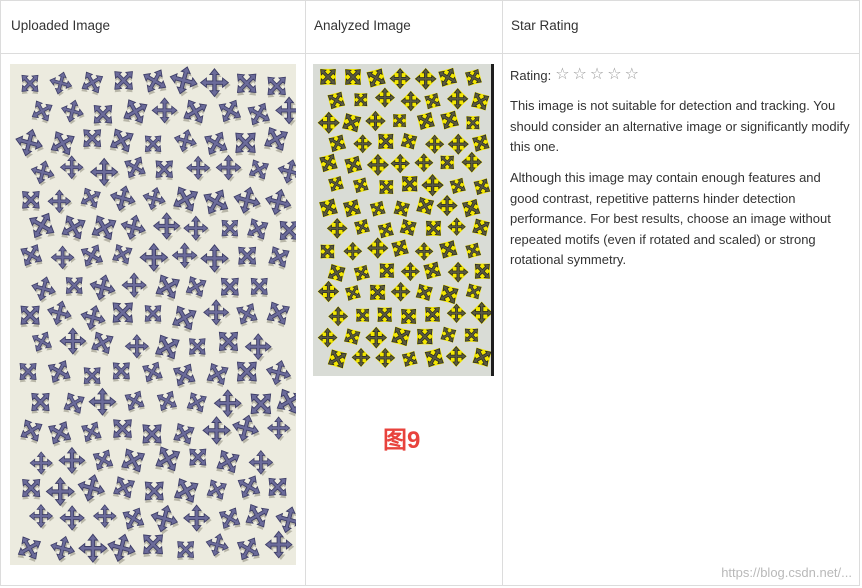 Image resolution: width=862 pixels, height=588 pixels. Describe the element at coordinates (502, 293) in the screenshot. I see `column-divider` at that location.